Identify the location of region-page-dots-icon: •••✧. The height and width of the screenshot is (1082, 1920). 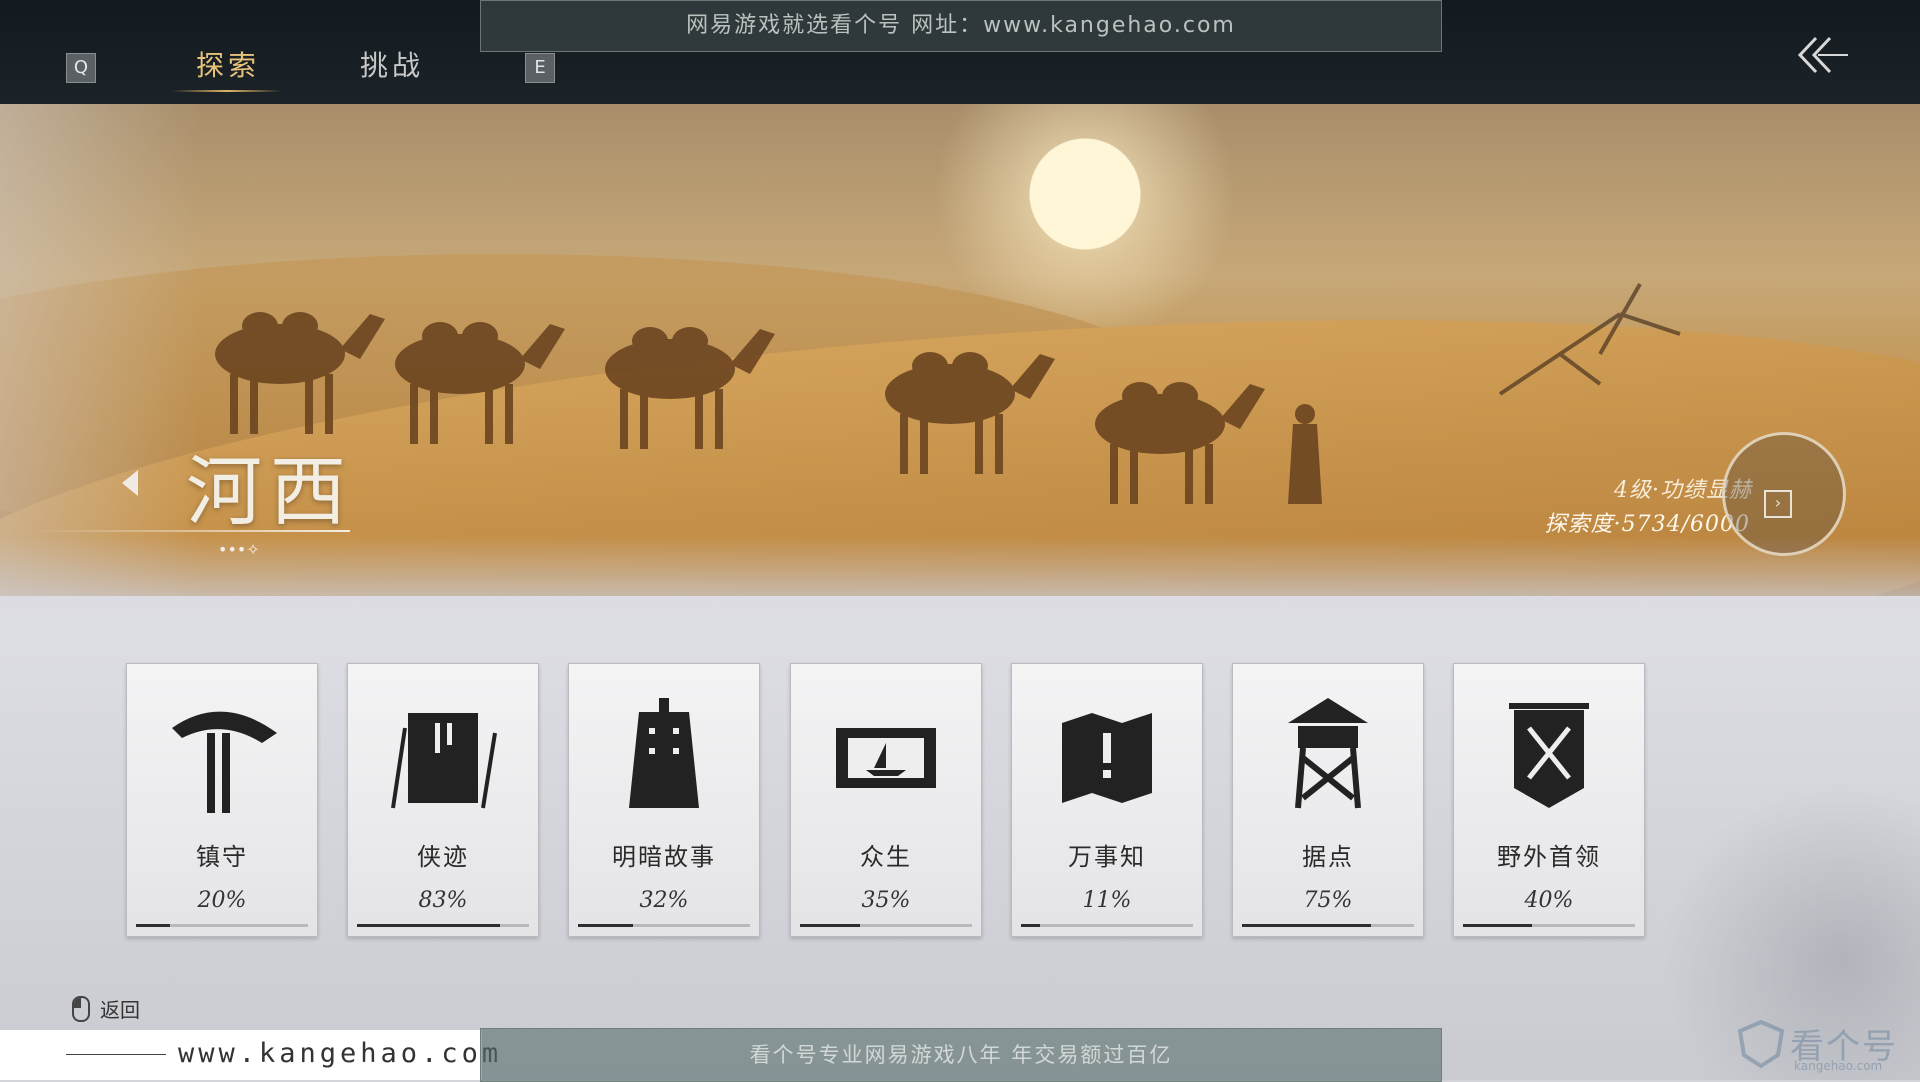
(239, 549).